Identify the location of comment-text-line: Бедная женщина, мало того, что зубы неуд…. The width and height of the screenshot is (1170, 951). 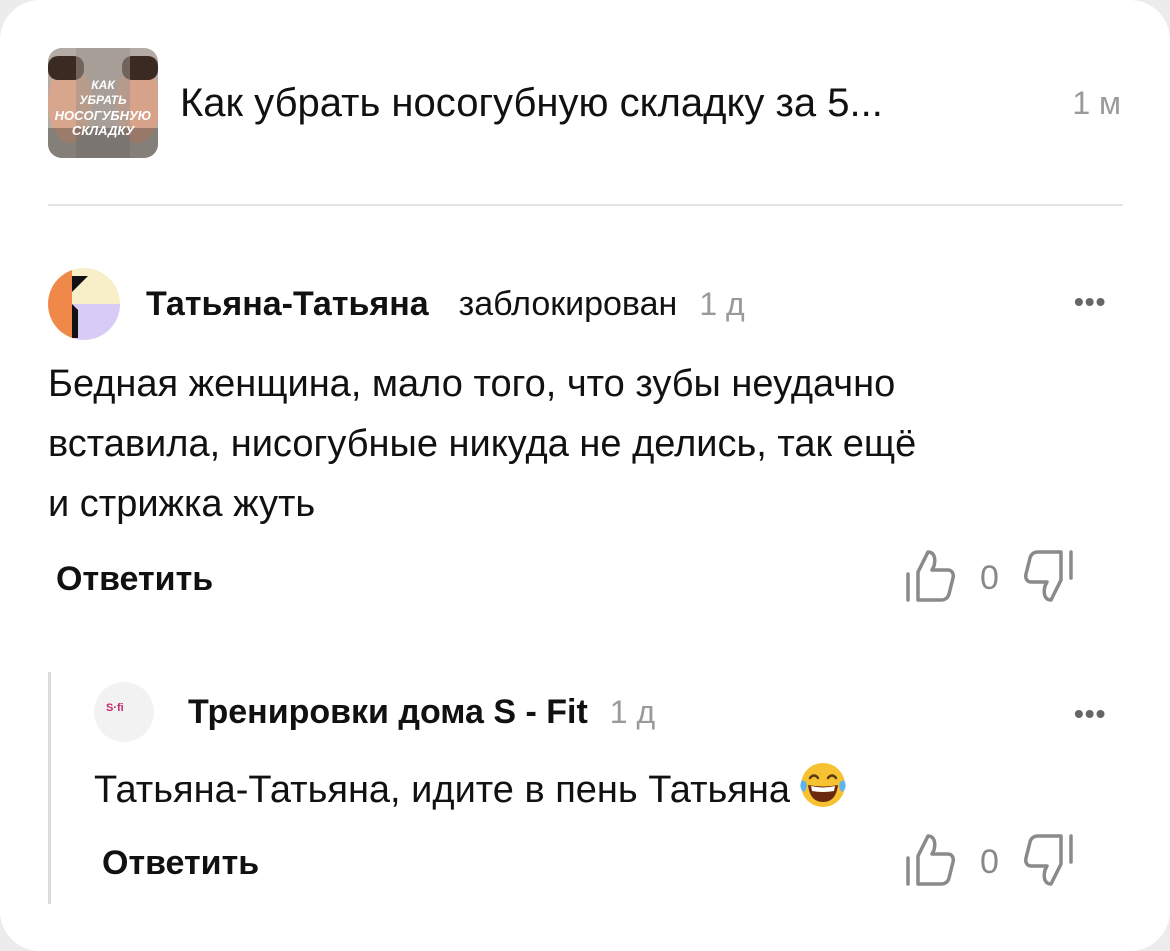
(472, 384).